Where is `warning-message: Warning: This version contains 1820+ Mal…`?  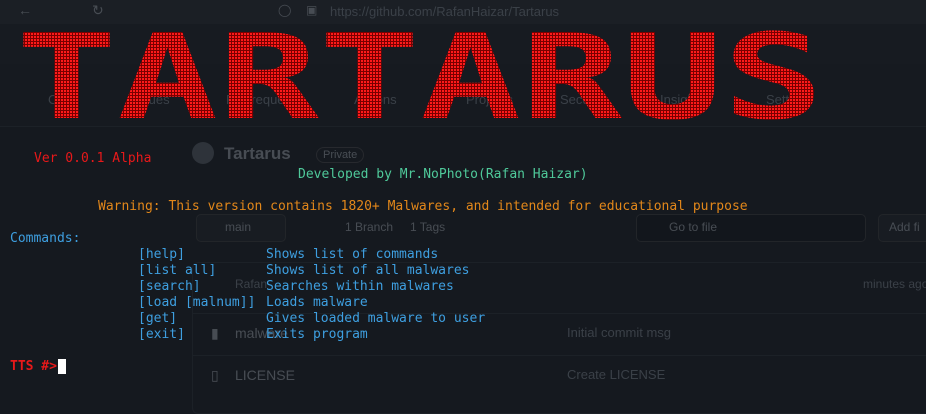
warning-message: Warning: This version contains 1820+ Mal… is located at coordinates (423, 206).